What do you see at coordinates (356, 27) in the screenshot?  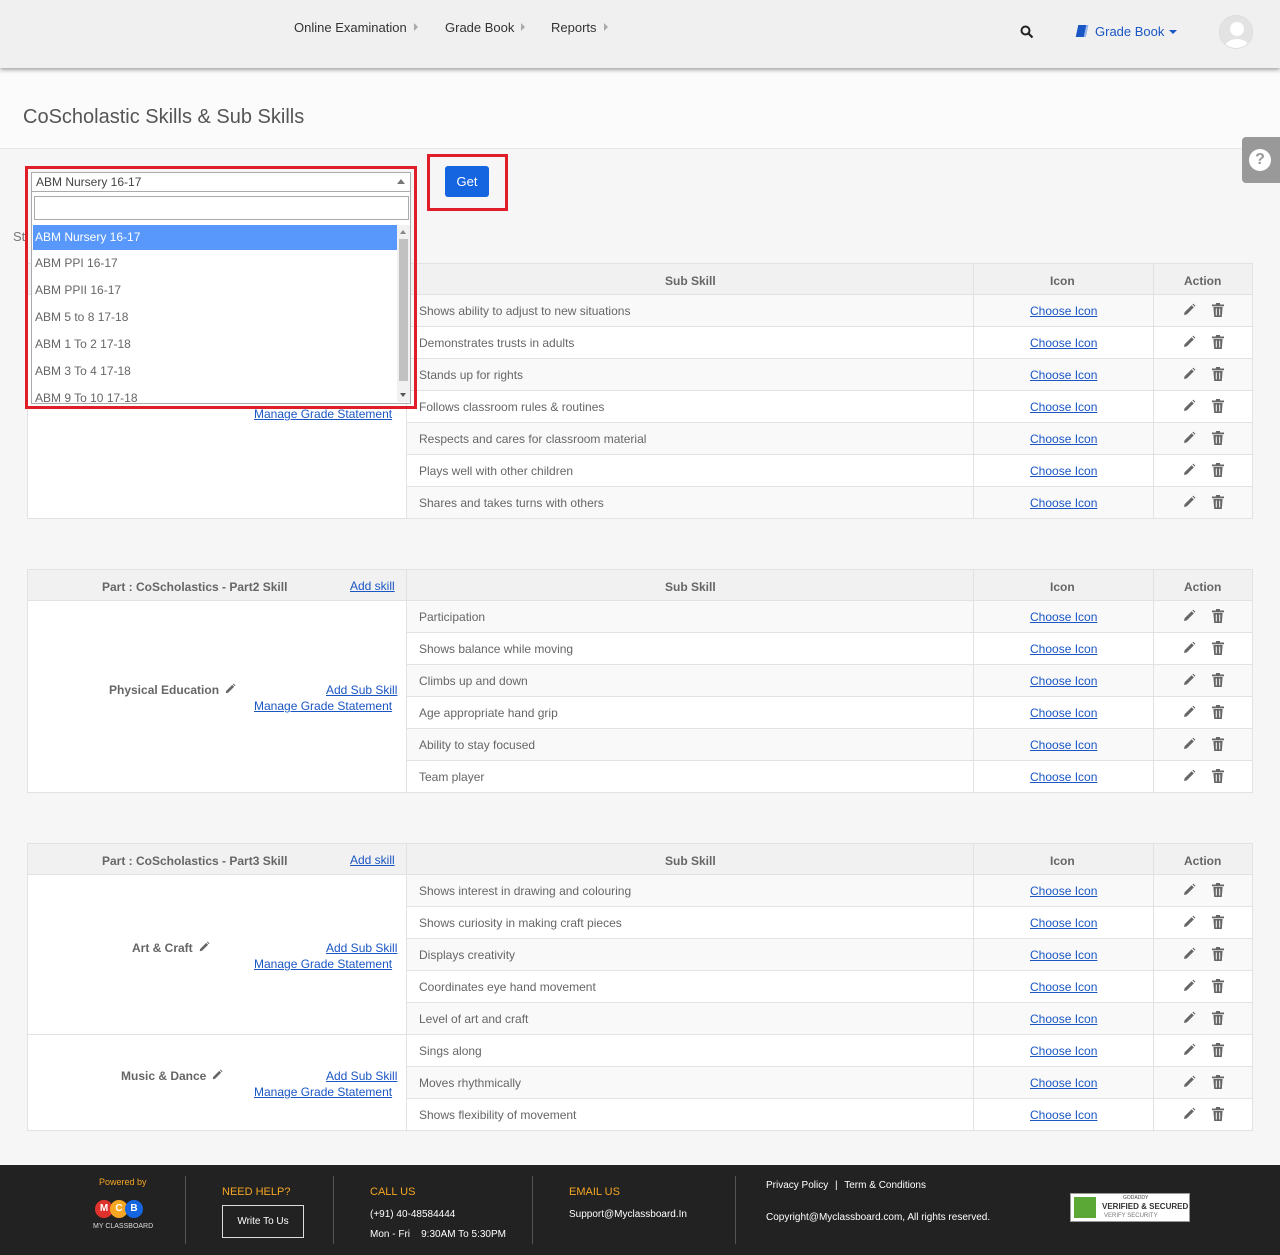 I see `nav-online-examination: Online Examination` at bounding box center [356, 27].